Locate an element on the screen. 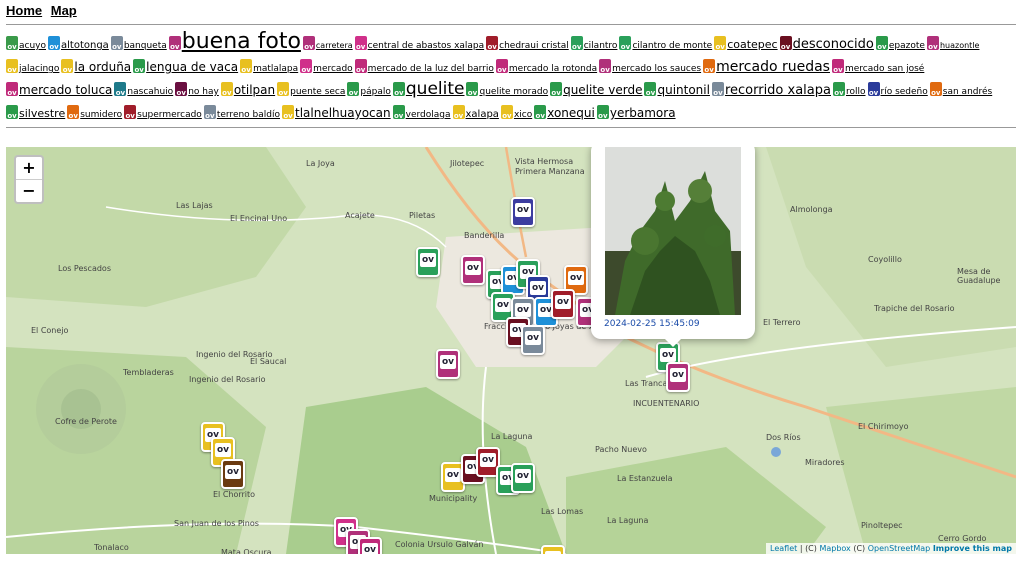 The image size is (1024, 562). tag-item: mercado los sauces is located at coordinates (650, 68).